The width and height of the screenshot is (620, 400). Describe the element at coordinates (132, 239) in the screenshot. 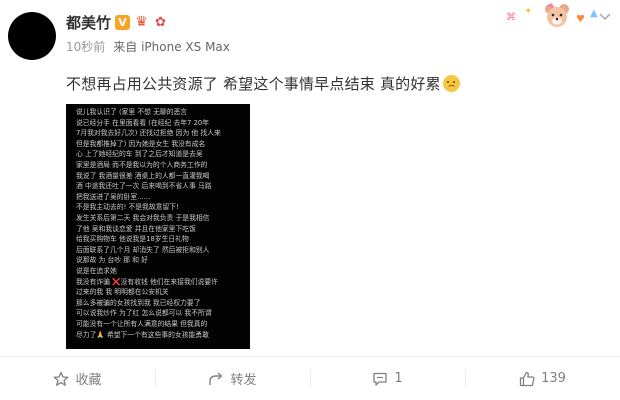

I see `image-text-line: 给我买购物车 他说我是18岁生日礼物` at that location.